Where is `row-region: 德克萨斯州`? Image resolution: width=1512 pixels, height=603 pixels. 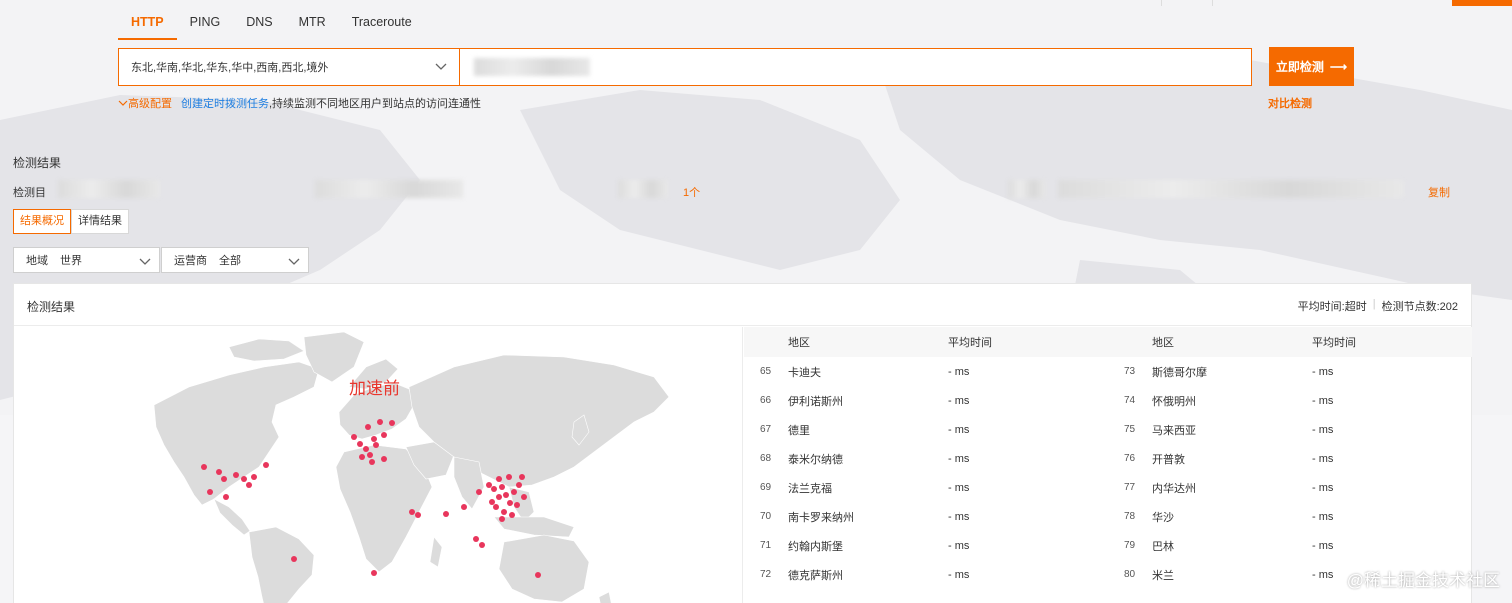
row-region: 德克萨斯州 is located at coordinates (815, 575).